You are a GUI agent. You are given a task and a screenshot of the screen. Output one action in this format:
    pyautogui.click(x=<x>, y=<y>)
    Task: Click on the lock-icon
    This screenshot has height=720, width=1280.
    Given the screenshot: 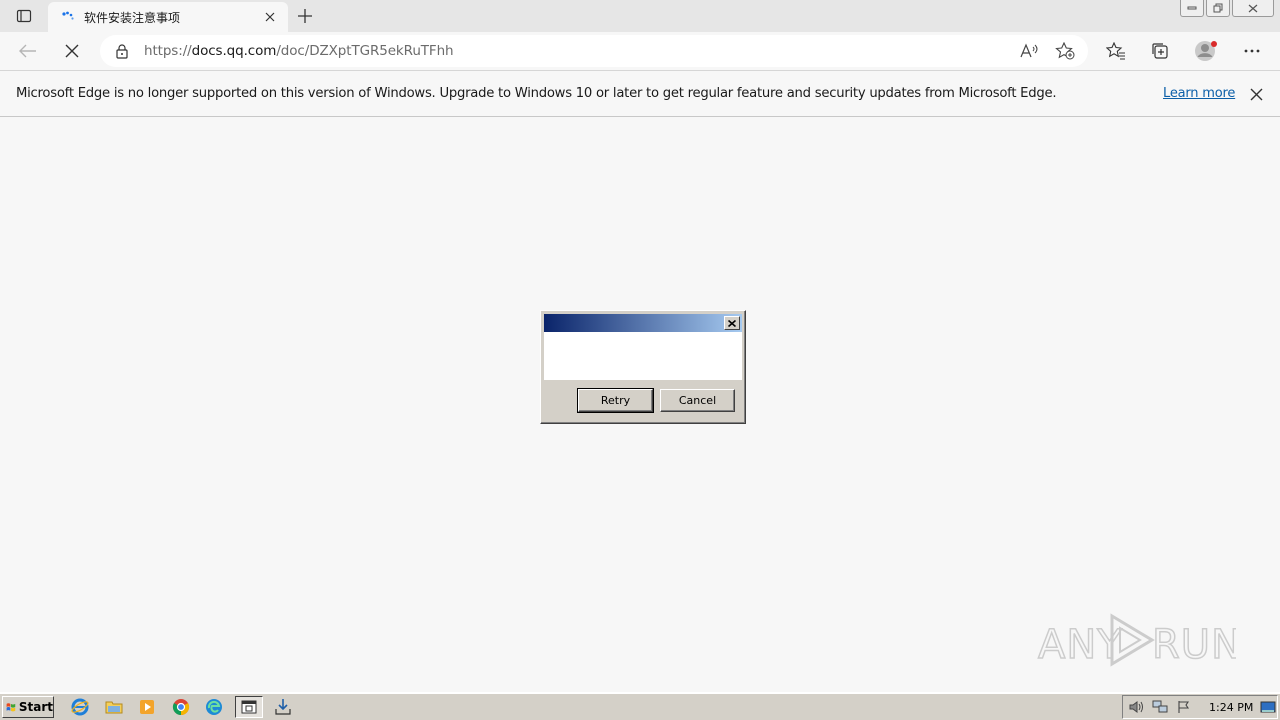 What is the action you would take?
    pyautogui.click(x=122, y=51)
    